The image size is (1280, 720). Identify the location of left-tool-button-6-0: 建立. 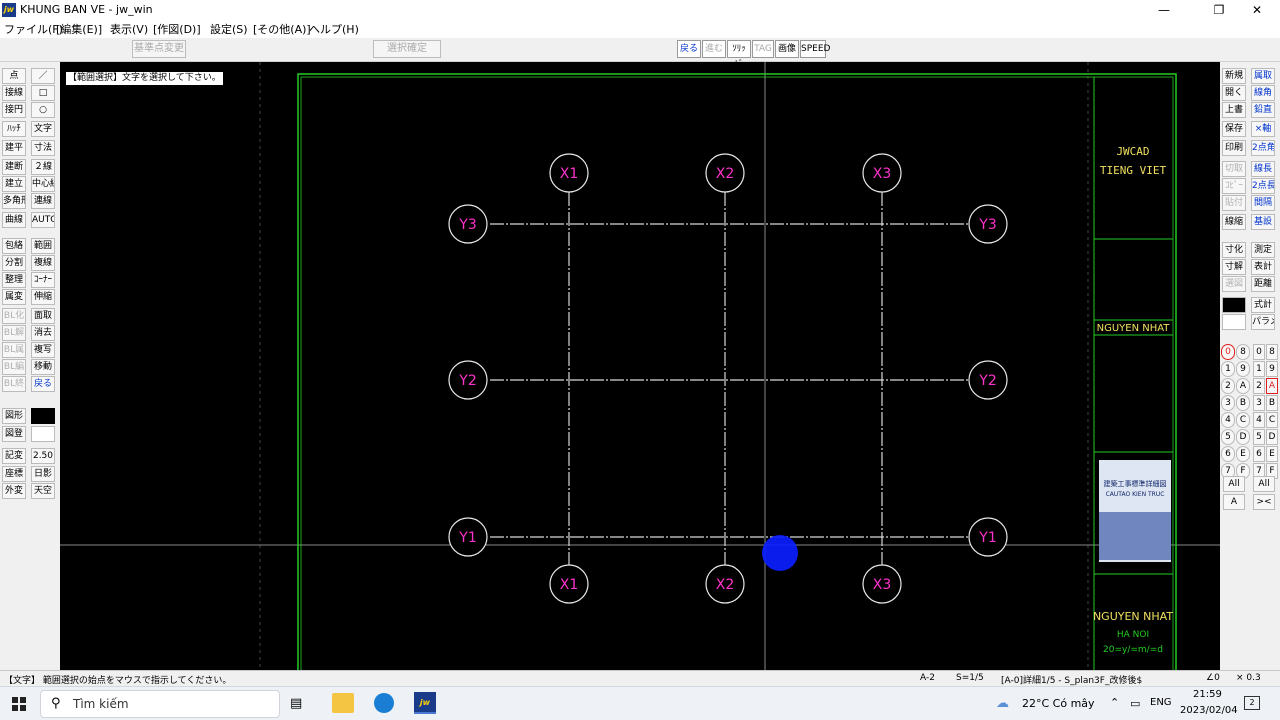
(14, 184).